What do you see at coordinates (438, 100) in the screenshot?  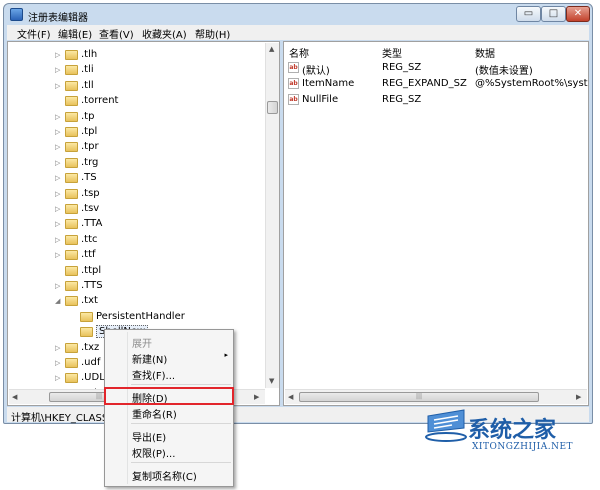 I see `value-row: ab NullFile REG_SZ` at bounding box center [438, 100].